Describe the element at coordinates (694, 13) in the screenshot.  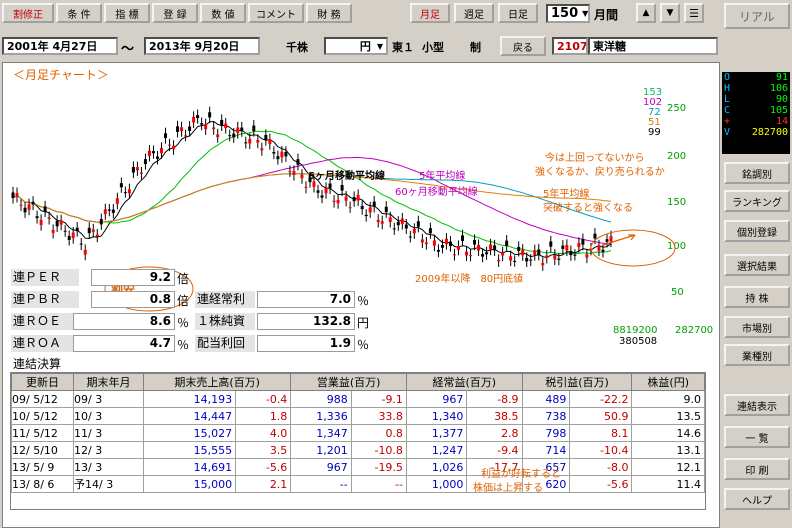
I see `menu-button: ☰` at that location.